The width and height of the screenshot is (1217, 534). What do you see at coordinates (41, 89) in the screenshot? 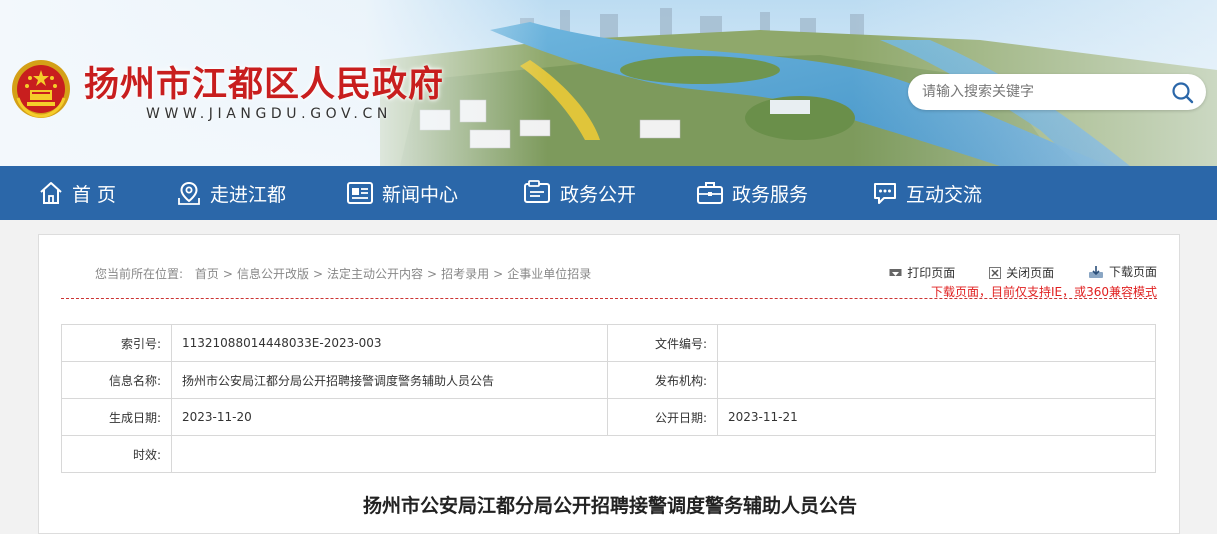
I see `national-emblem-logo` at bounding box center [41, 89].